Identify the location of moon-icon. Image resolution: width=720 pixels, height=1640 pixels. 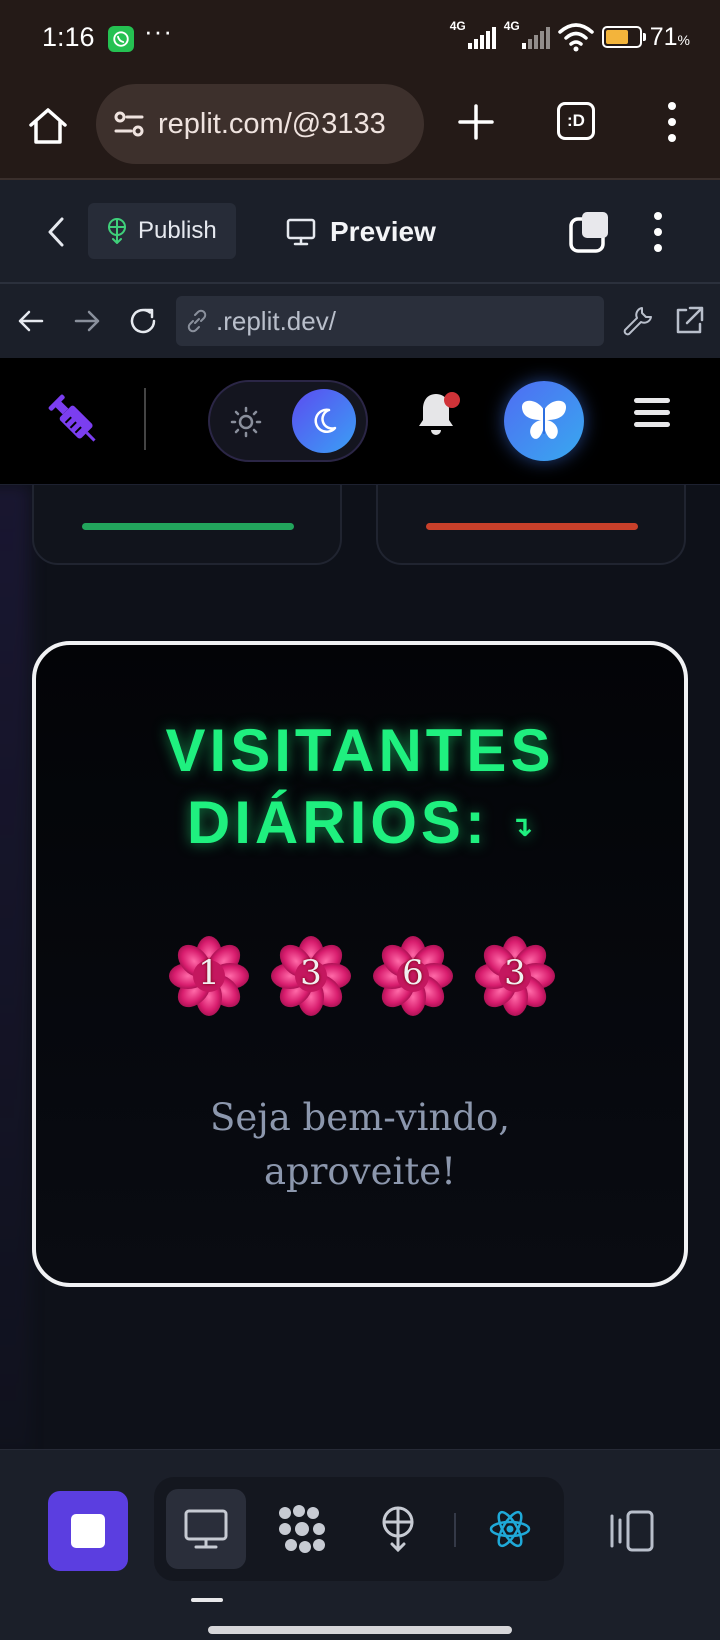
(325, 420).